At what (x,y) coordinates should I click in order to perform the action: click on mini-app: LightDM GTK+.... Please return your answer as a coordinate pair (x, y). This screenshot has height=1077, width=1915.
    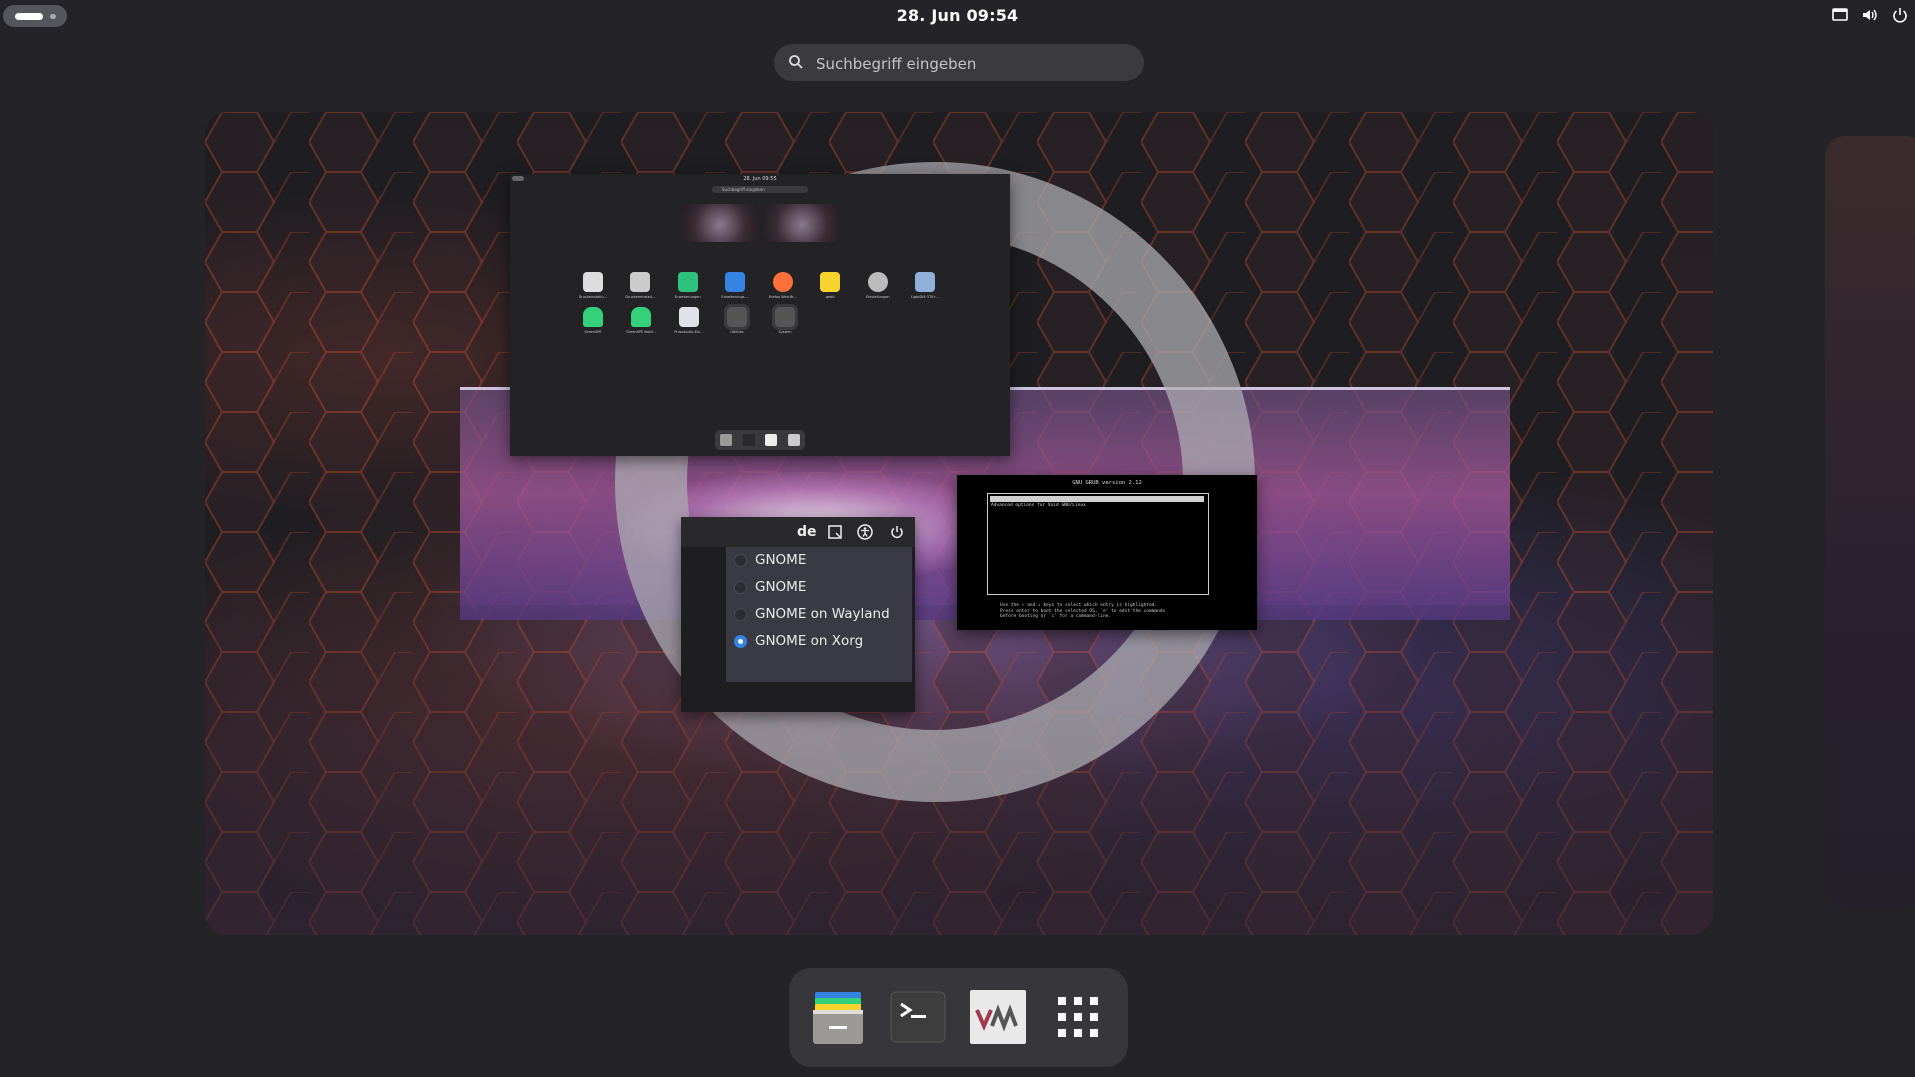
    Looking at the image, I should click on (926, 285).